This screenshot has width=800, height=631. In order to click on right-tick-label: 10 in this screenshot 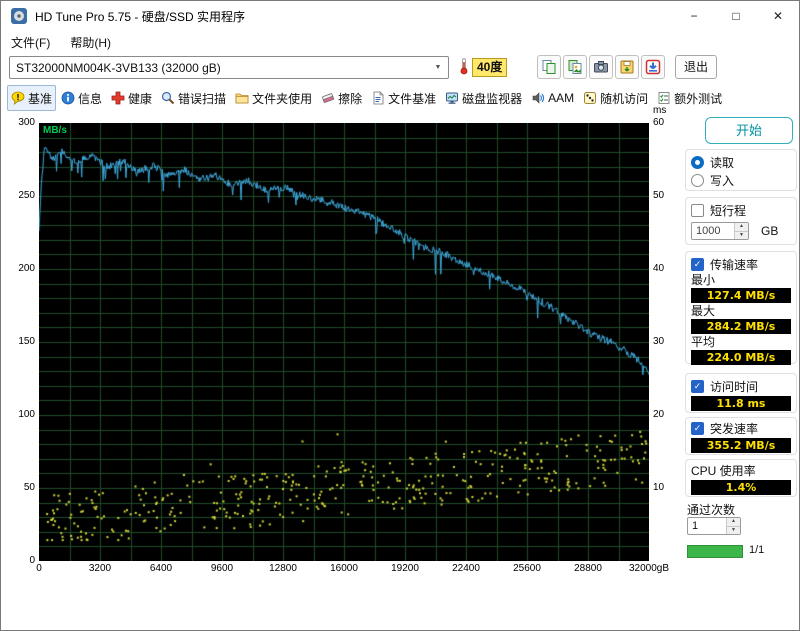, I will do `click(659, 487)`.